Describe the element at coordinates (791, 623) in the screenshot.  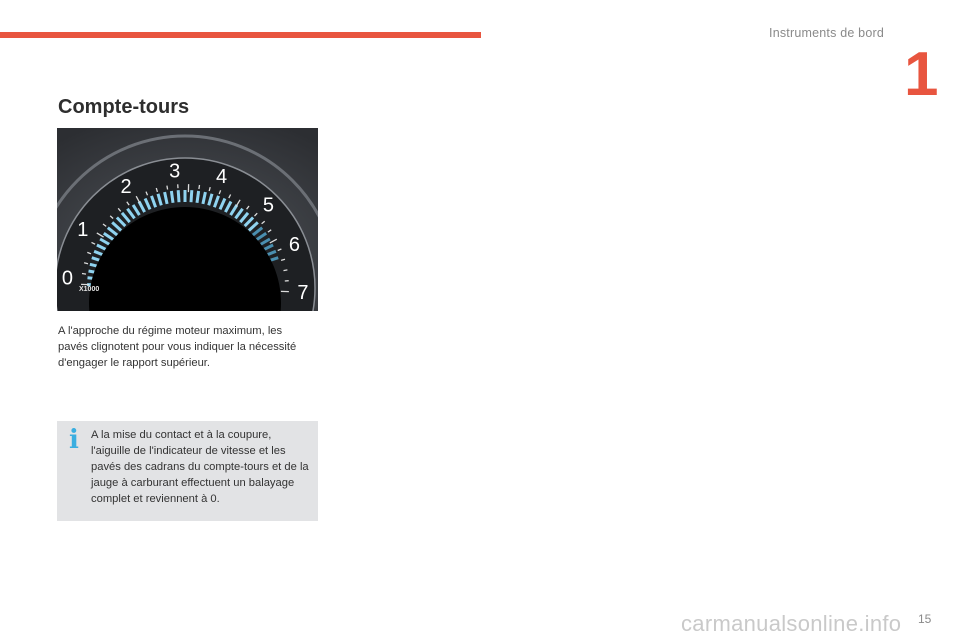
I see `watermark: carmanualsonline.info` at that location.